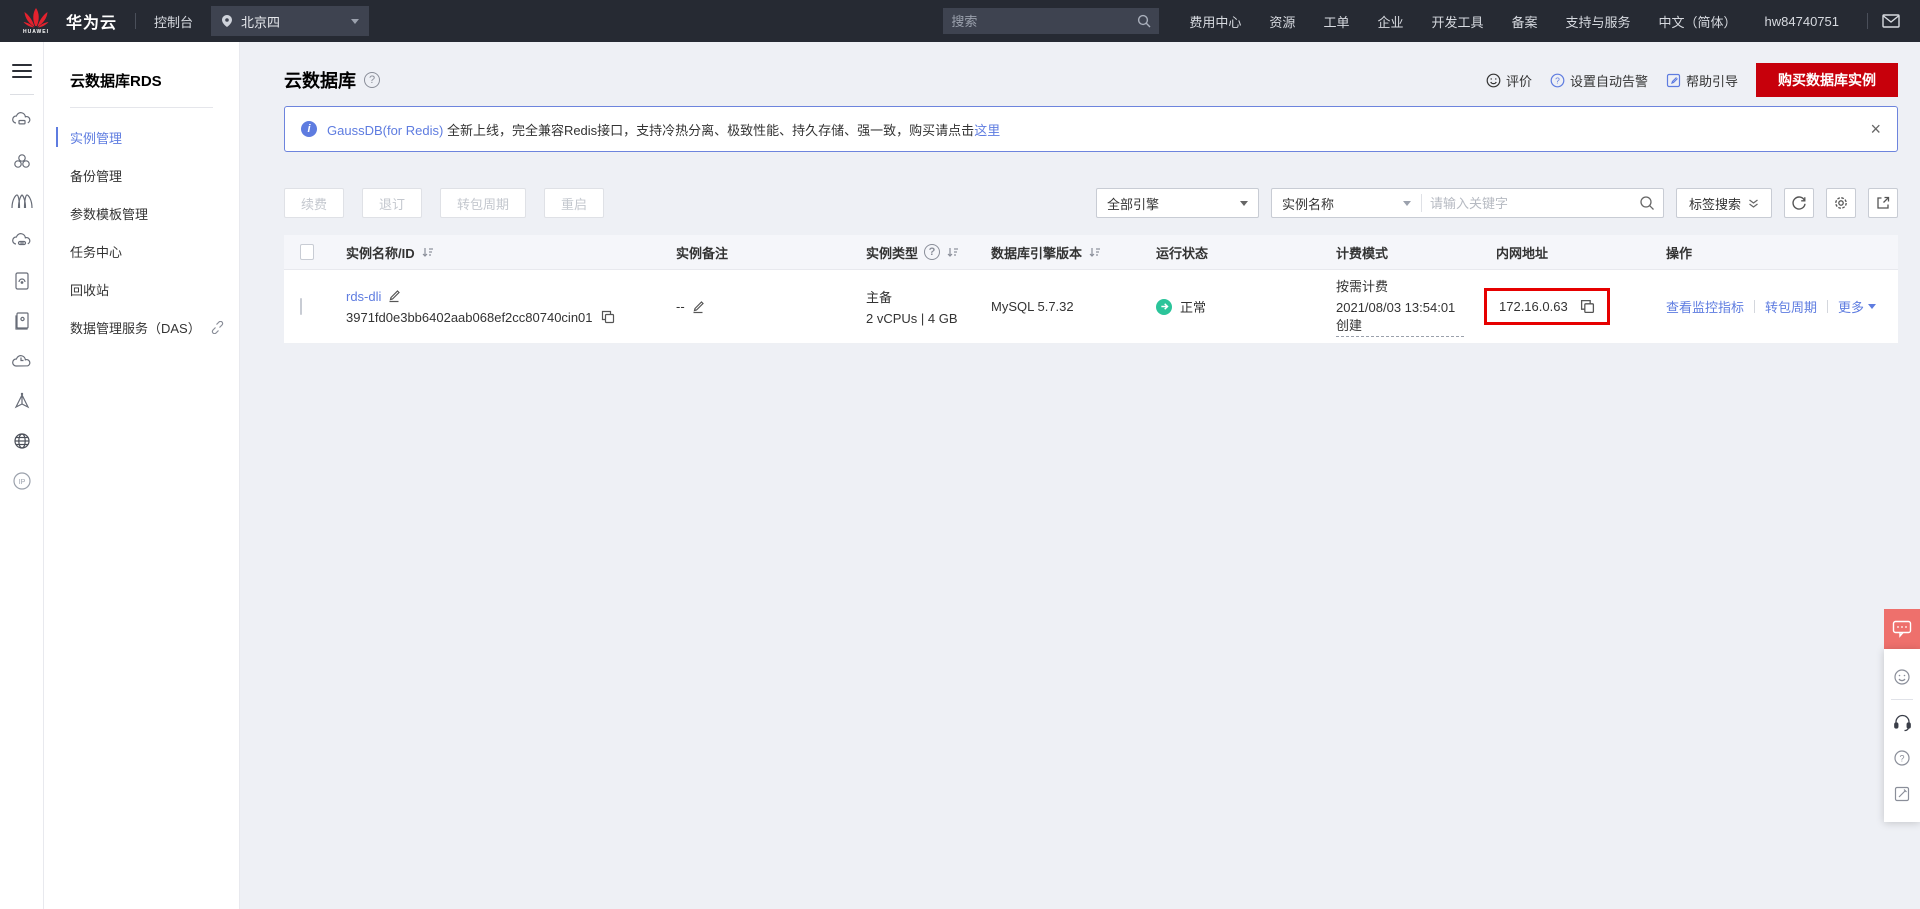 Image resolution: width=1920 pixels, height=909 pixels. What do you see at coordinates (22, 441) in the screenshot?
I see `cdn-globe-service-icon` at bounding box center [22, 441].